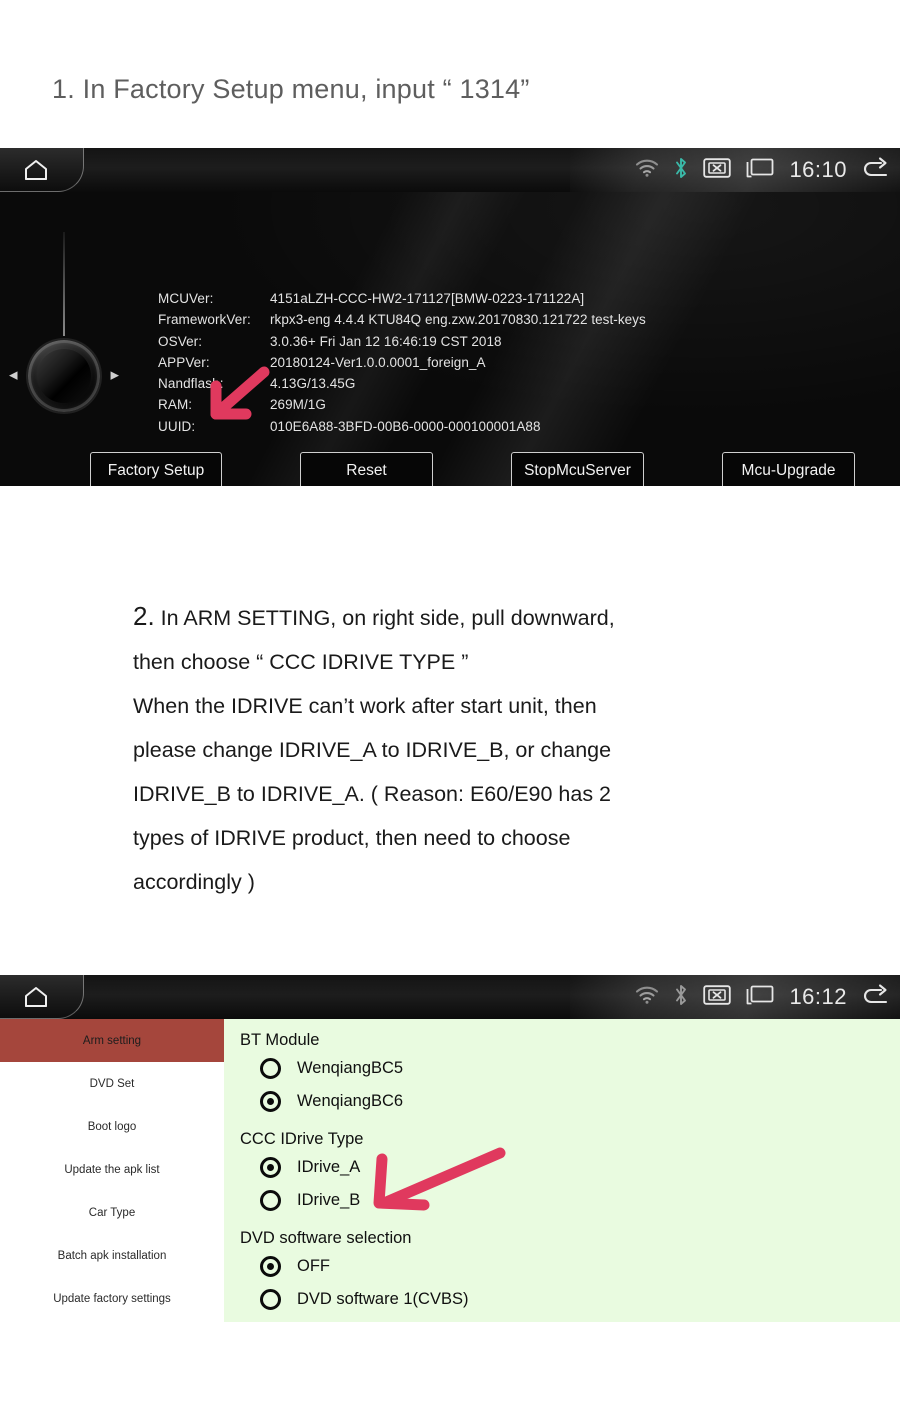 This screenshot has height=1406, width=900. What do you see at coordinates (112, 1083) in the screenshot?
I see `sidebar-item-dvd-set: DVD Set` at bounding box center [112, 1083].